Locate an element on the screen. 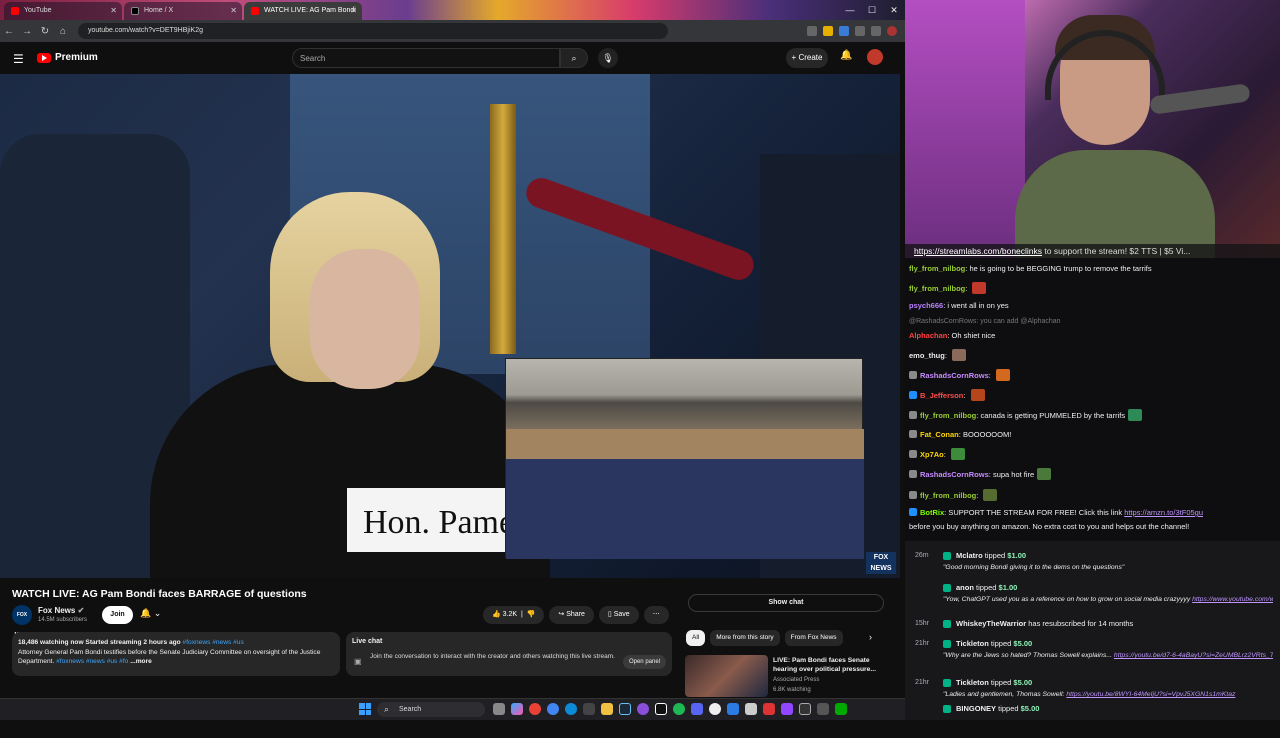 This screenshot has height=738, width=1280. tab-watch-live: WATCH LIVE: AG Pam Bondi ✕ is located at coordinates (303, 11).